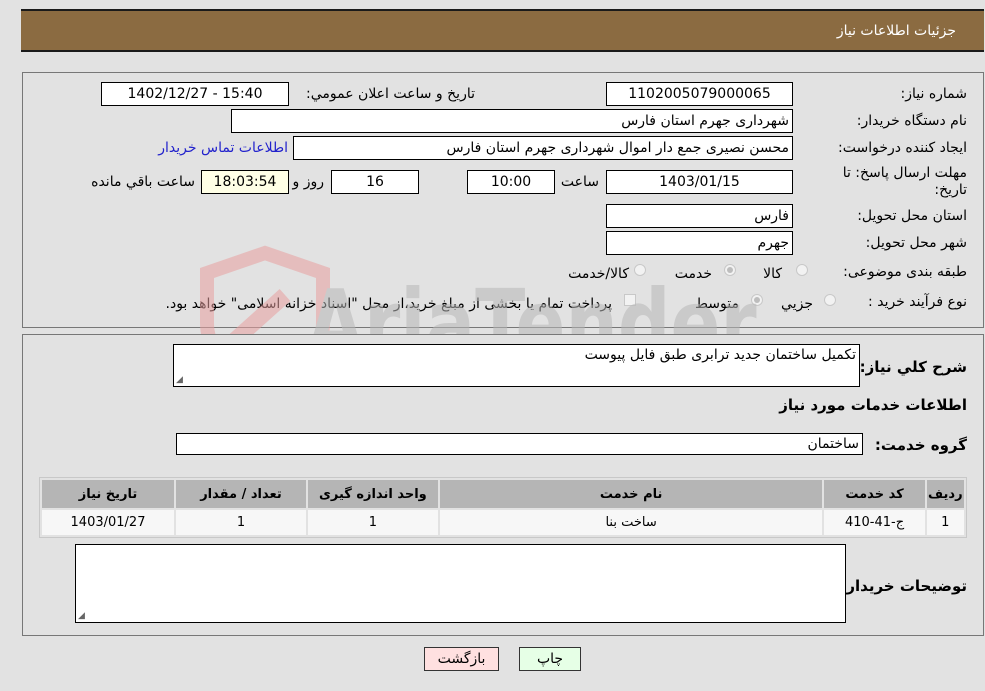 The width and height of the screenshot is (985, 691). I want to click on cell-quantity: 1, so click(241, 522).